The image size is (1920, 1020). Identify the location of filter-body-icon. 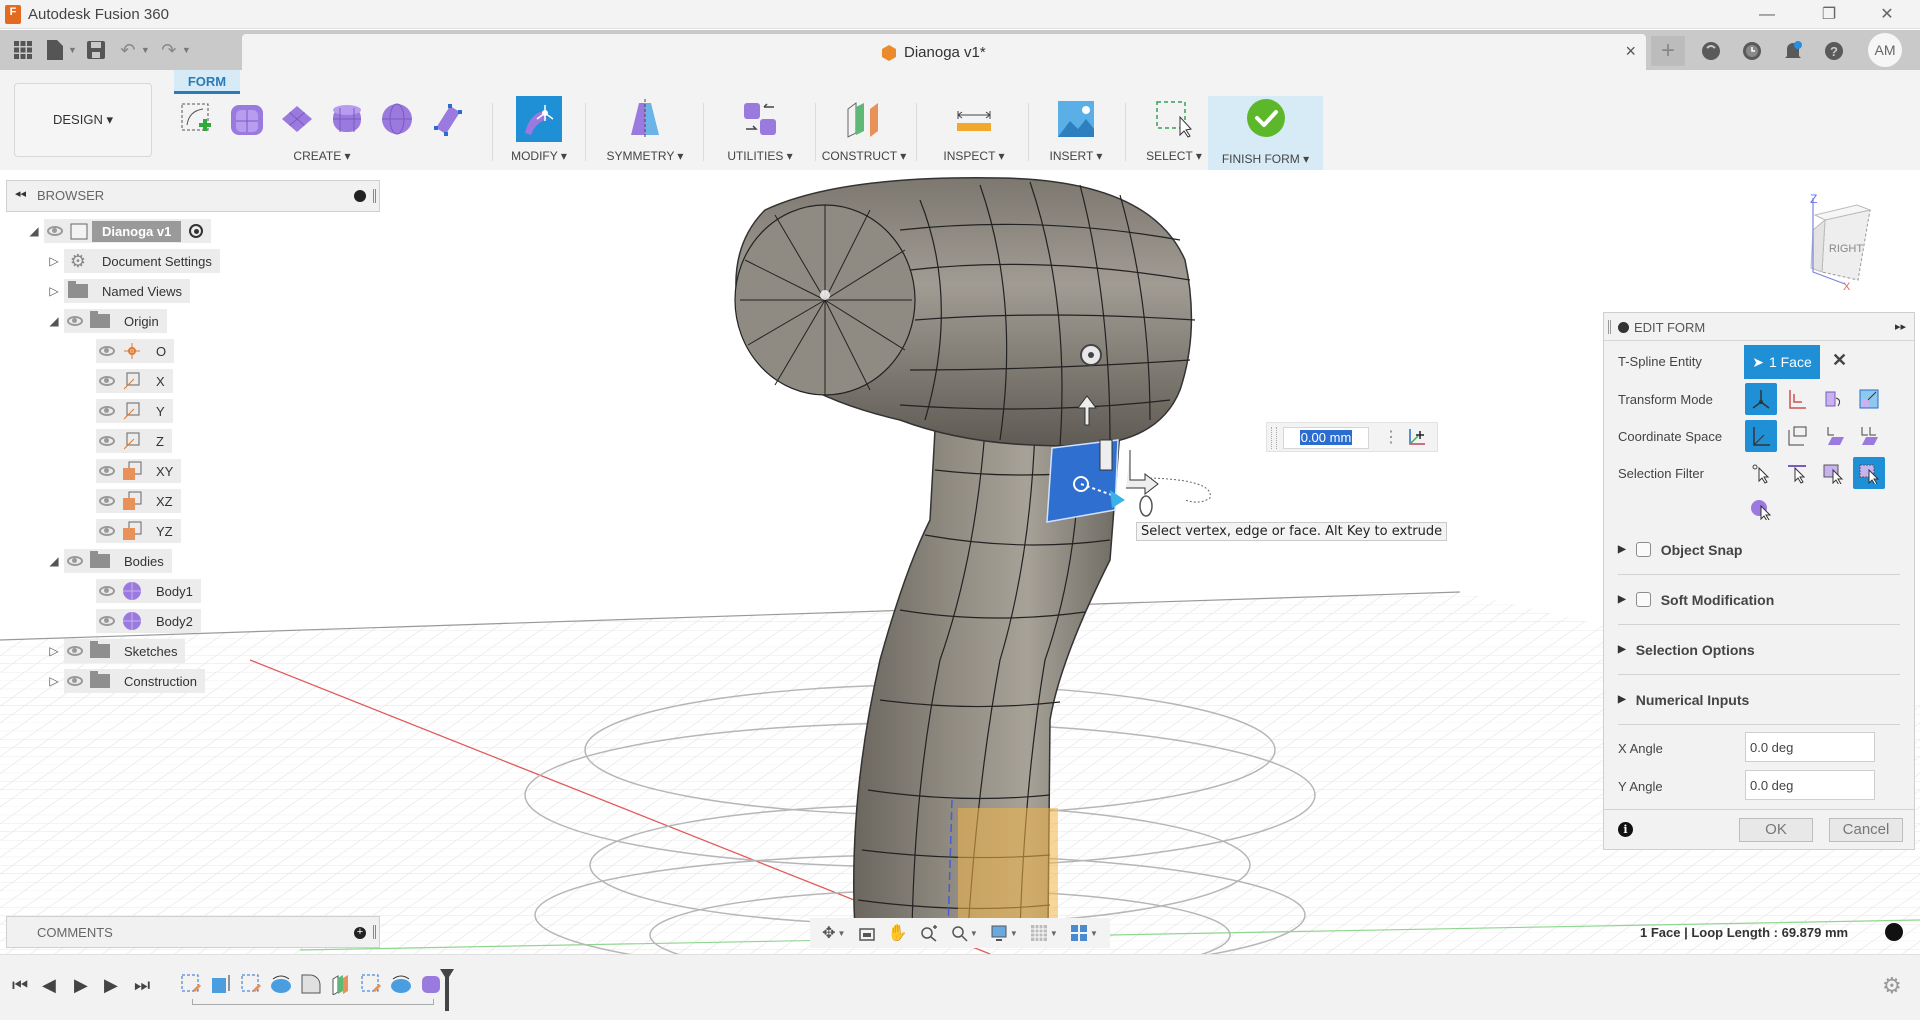
(1761, 509).